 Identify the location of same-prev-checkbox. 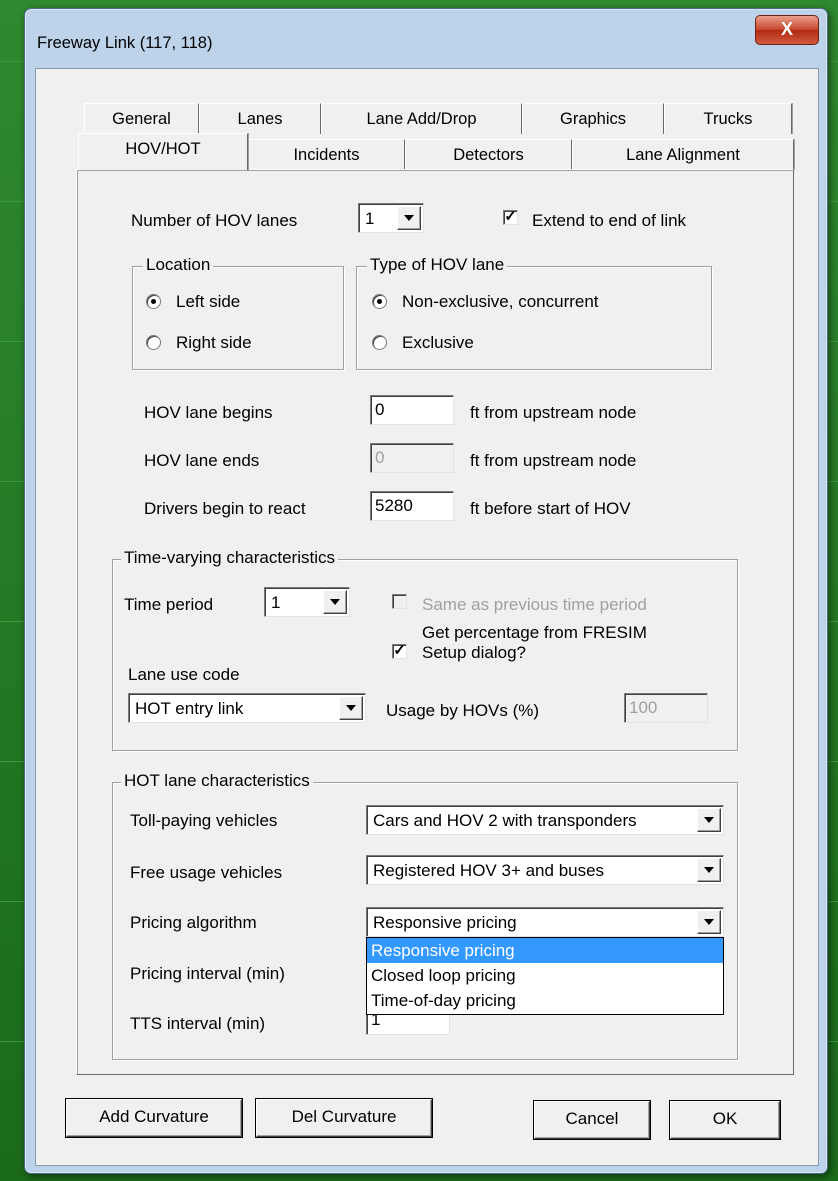
(399, 601).